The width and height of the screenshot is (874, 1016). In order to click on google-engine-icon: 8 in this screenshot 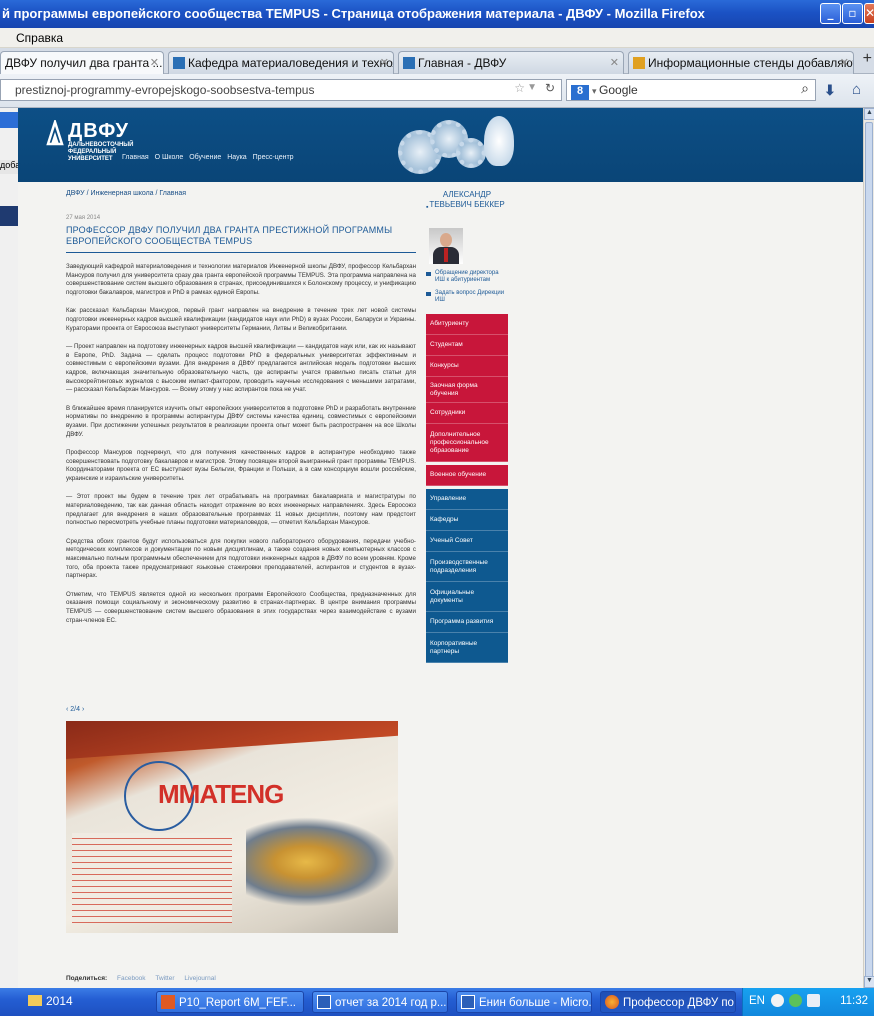, I will do `click(580, 92)`.